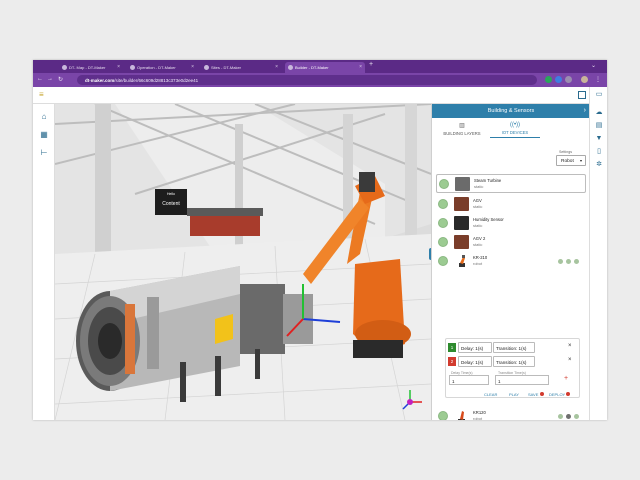 This screenshot has height=480, width=640. What do you see at coordinates (585, 110) in the screenshot?
I see `chevron-right-icon: ›` at bounding box center [585, 110].